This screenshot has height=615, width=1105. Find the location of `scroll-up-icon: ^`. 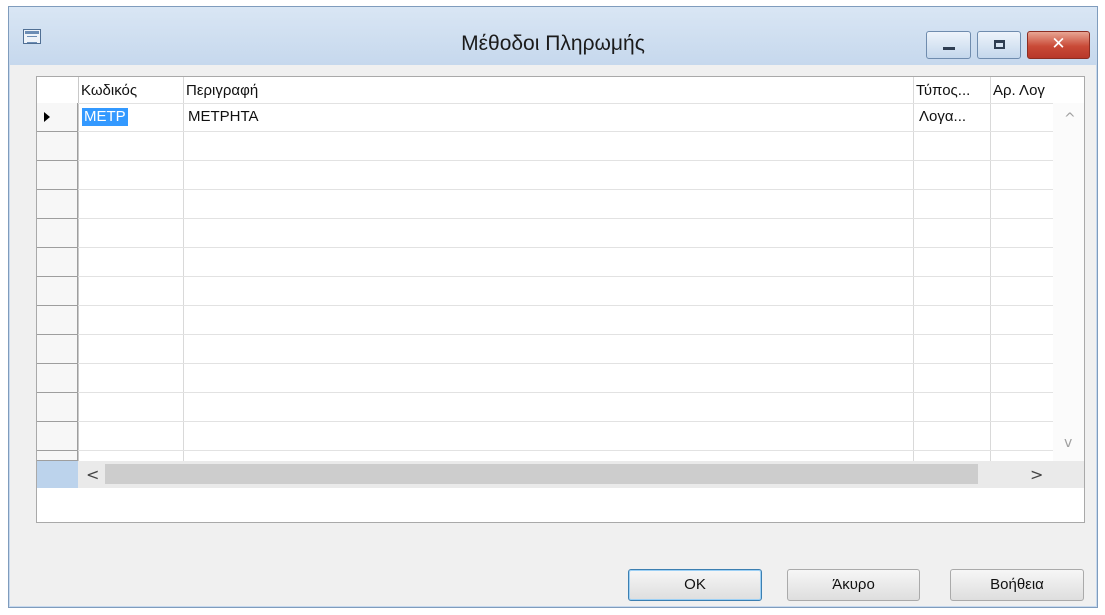

scroll-up-icon: ^ is located at coordinates (1070, 119).